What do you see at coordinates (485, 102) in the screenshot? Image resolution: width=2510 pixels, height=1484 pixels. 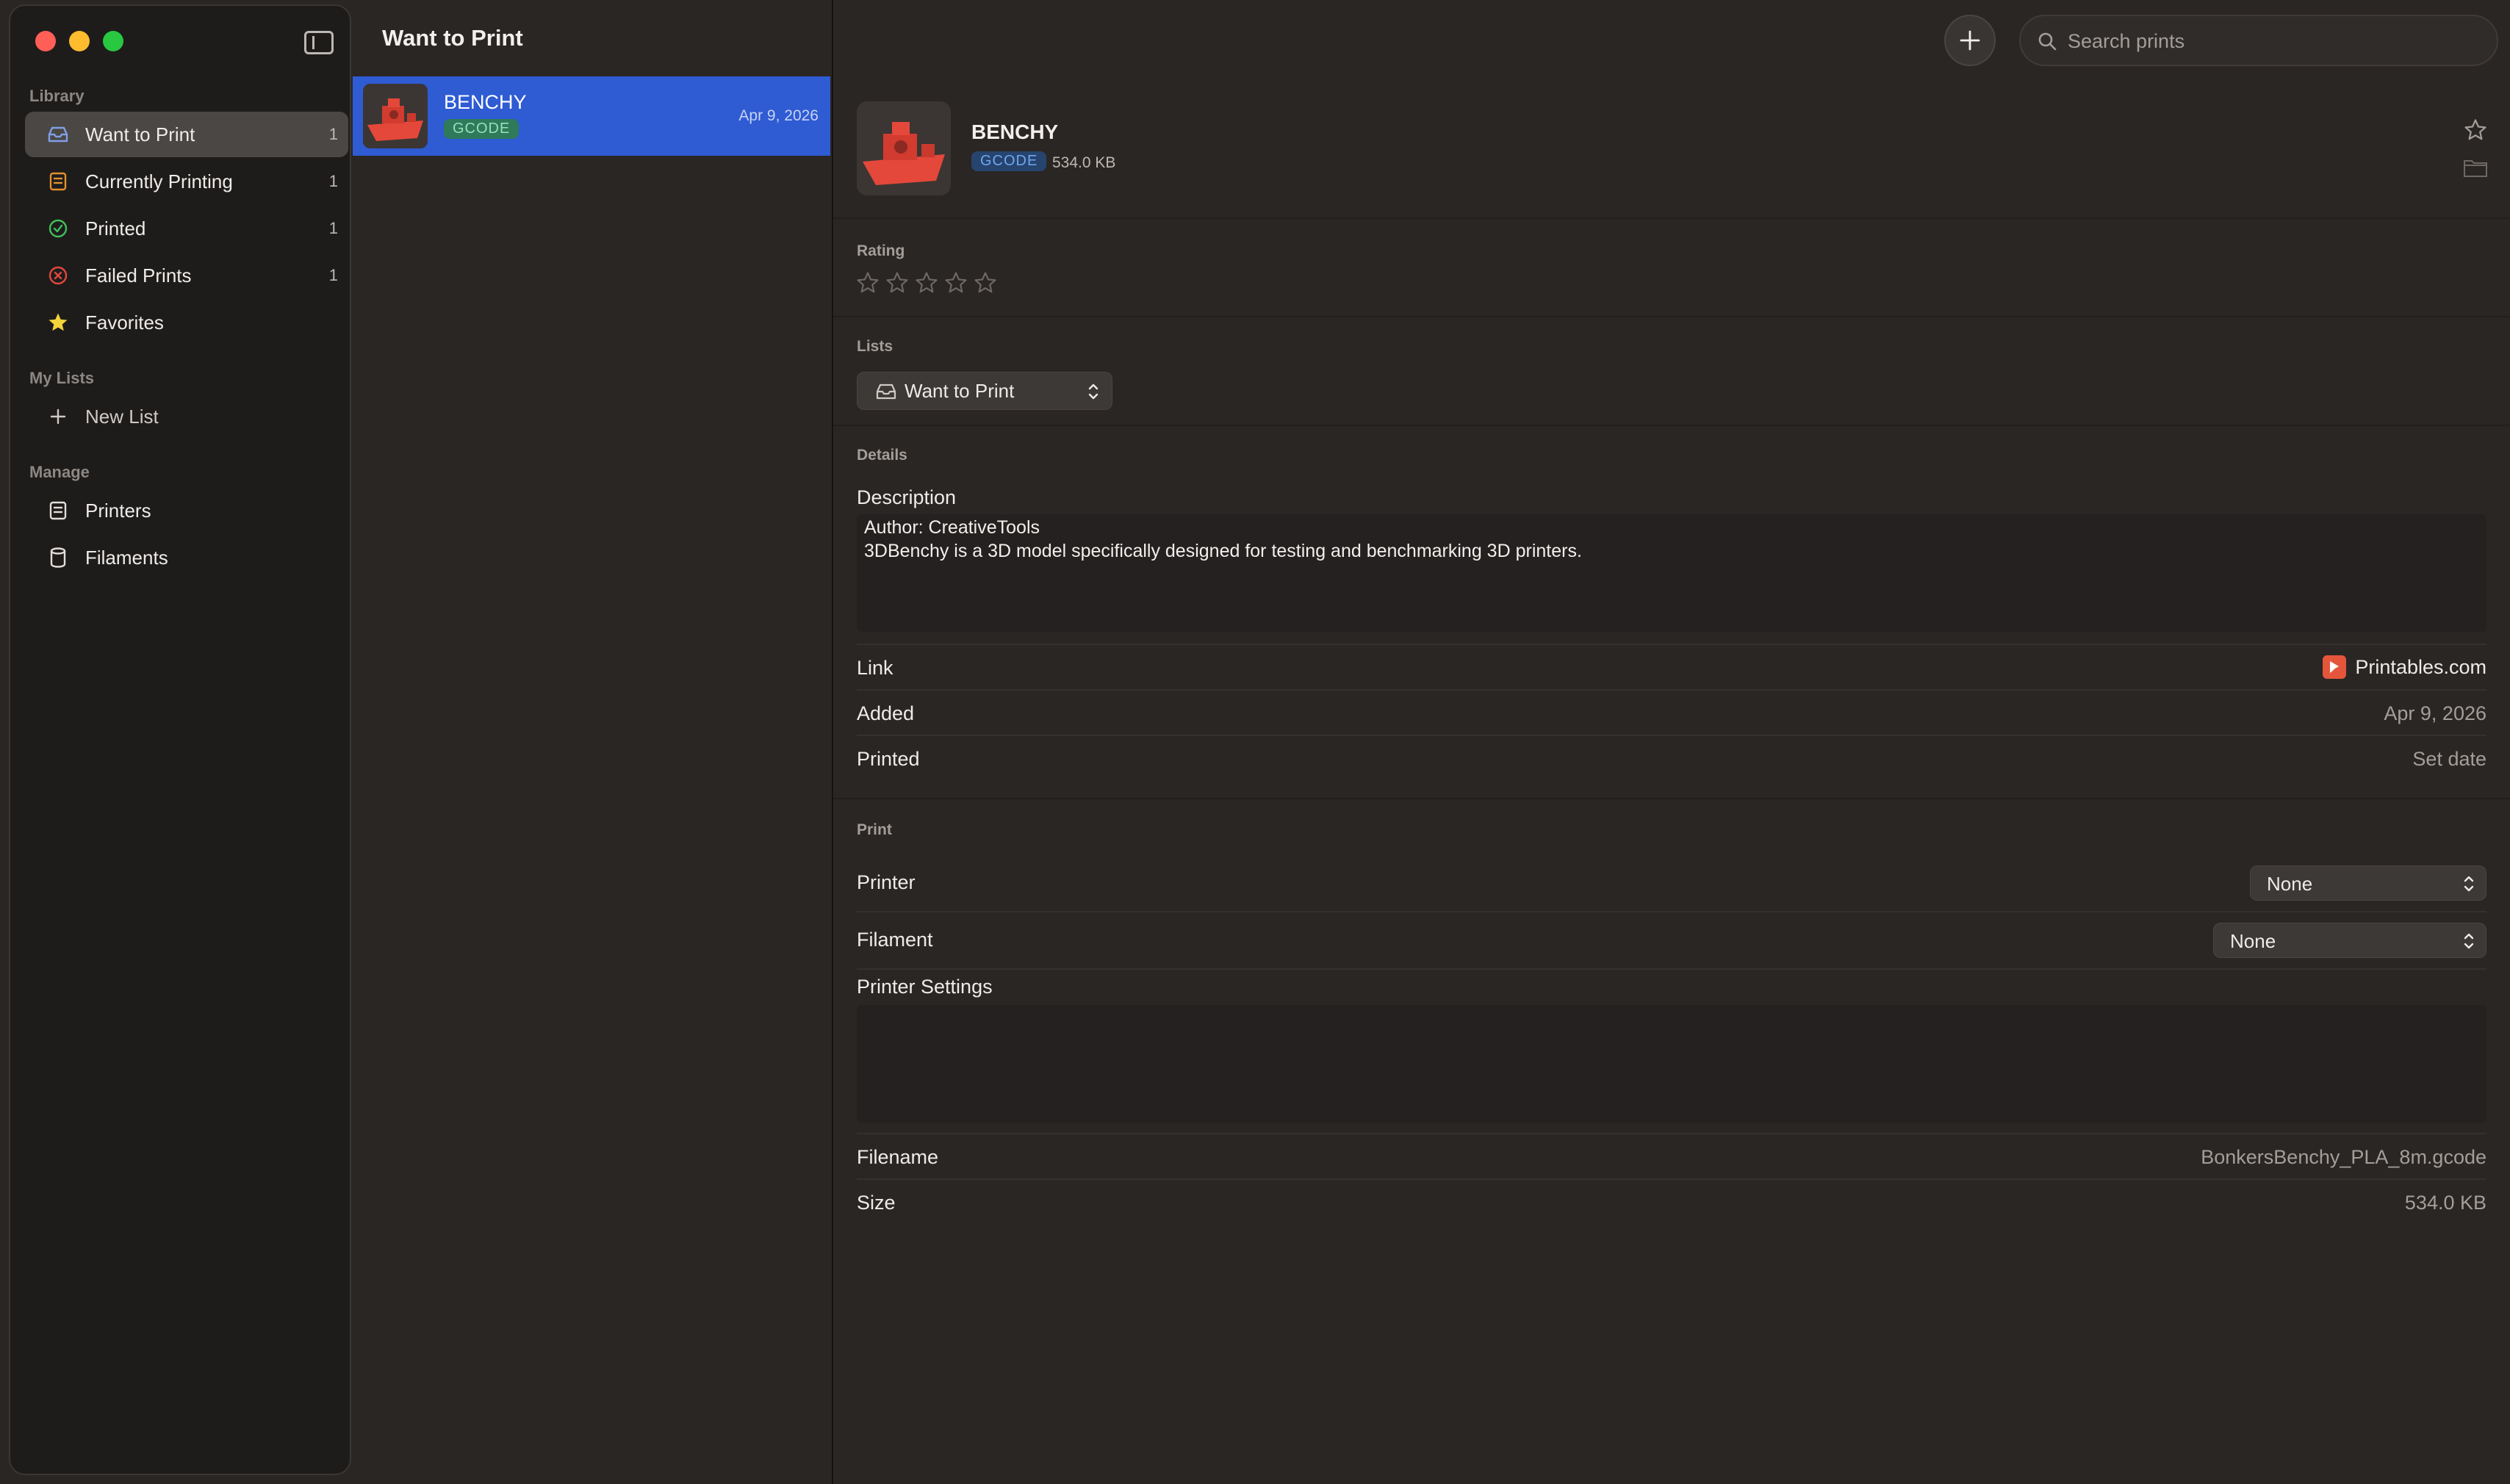 I see `list-item-name: BENCHY` at bounding box center [485, 102].